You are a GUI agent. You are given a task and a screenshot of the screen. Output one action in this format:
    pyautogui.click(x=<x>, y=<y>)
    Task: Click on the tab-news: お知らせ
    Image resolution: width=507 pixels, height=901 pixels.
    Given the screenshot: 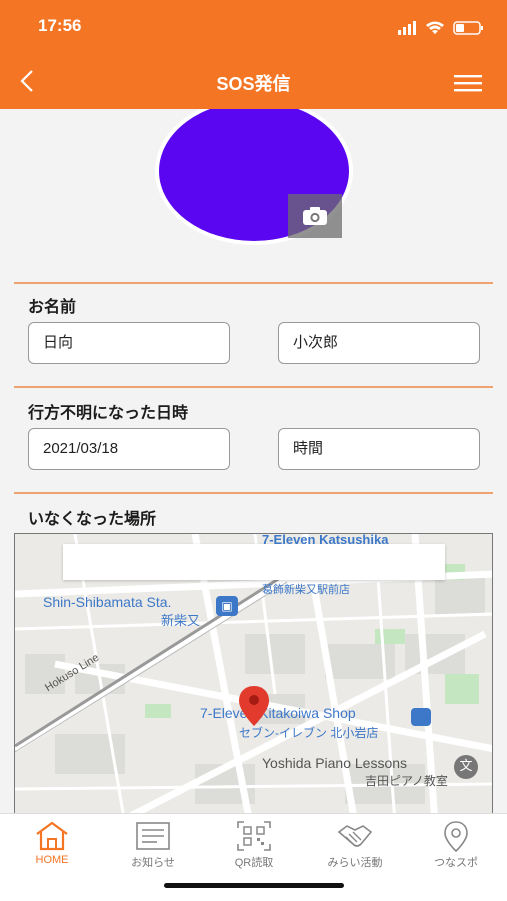 What is the action you would take?
    pyautogui.click(x=153, y=844)
    